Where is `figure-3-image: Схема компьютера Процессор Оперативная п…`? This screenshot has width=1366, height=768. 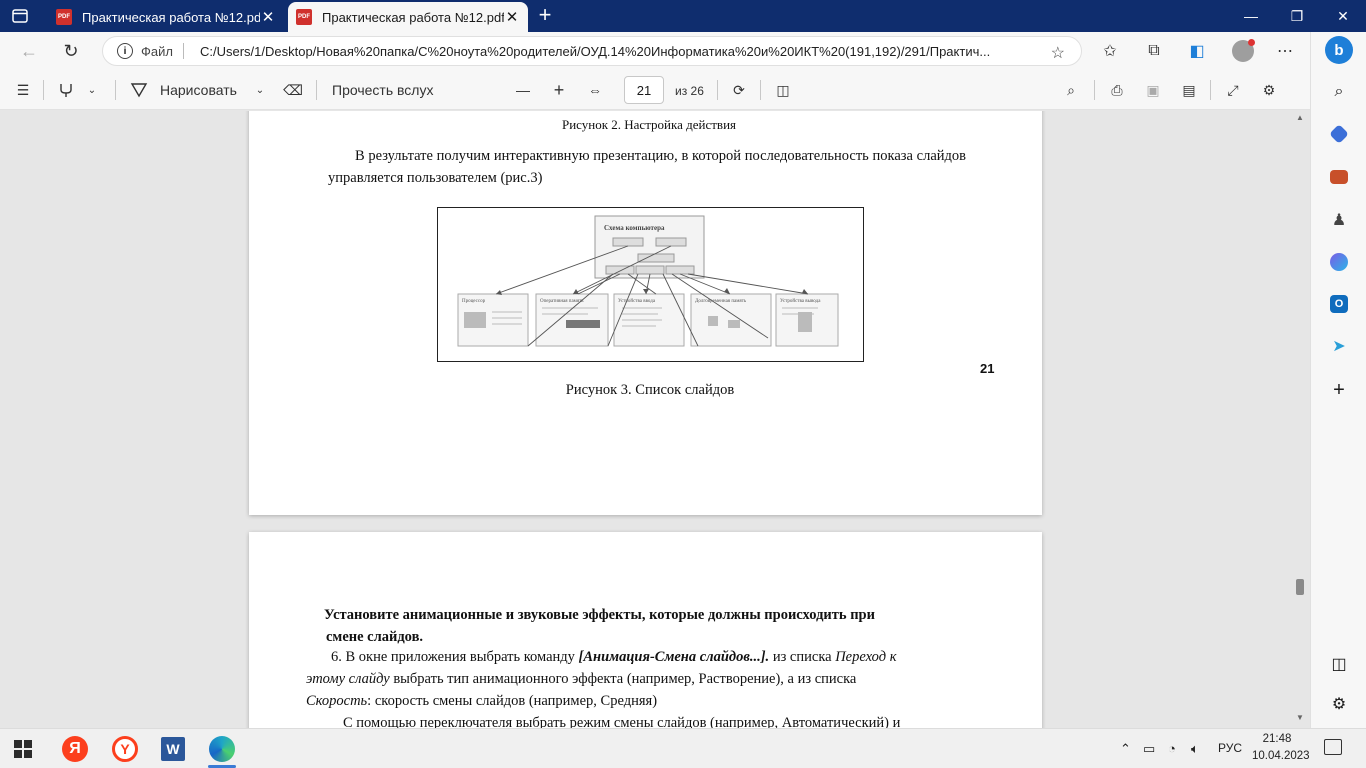 figure-3-image: Схема компьютера Процессор Оперативная п… is located at coordinates (650, 284).